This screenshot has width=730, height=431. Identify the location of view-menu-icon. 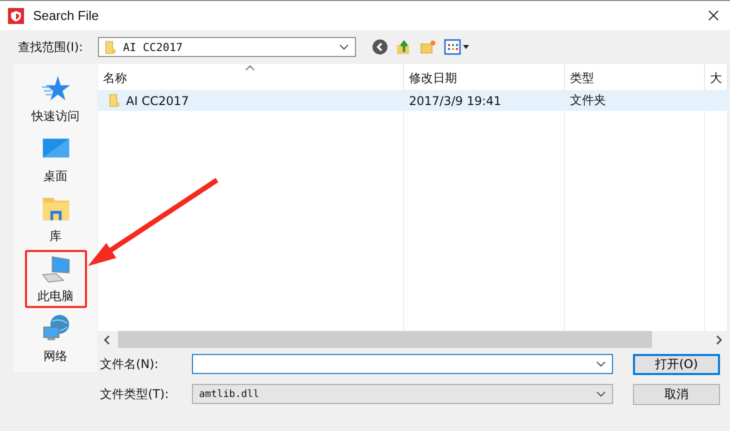
(457, 47).